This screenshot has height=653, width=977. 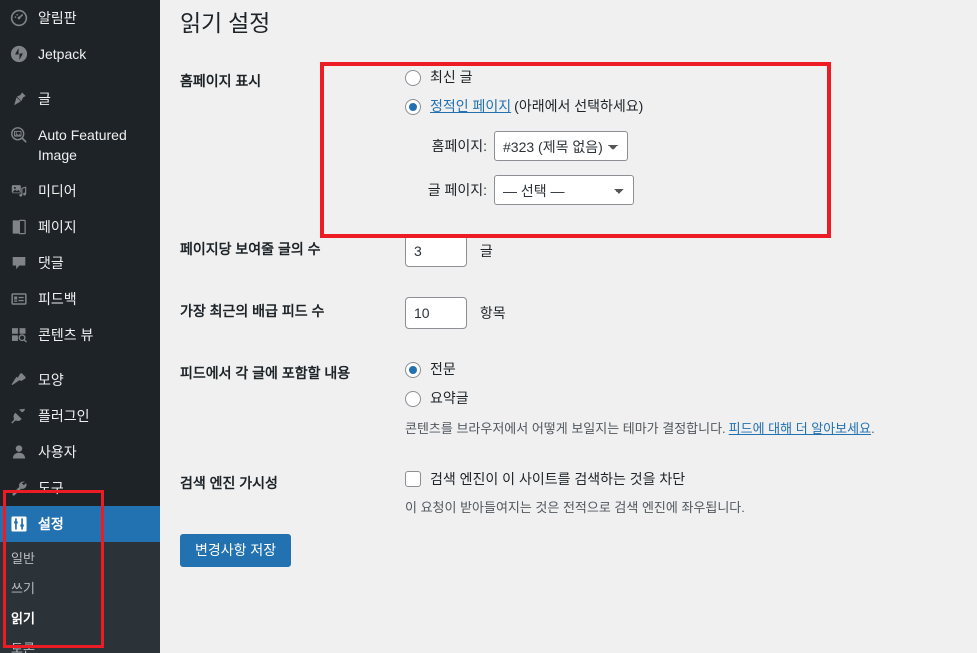 What do you see at coordinates (80, 299) in the screenshot?
I see `sidebar-item-feedback: 피드백` at bounding box center [80, 299].